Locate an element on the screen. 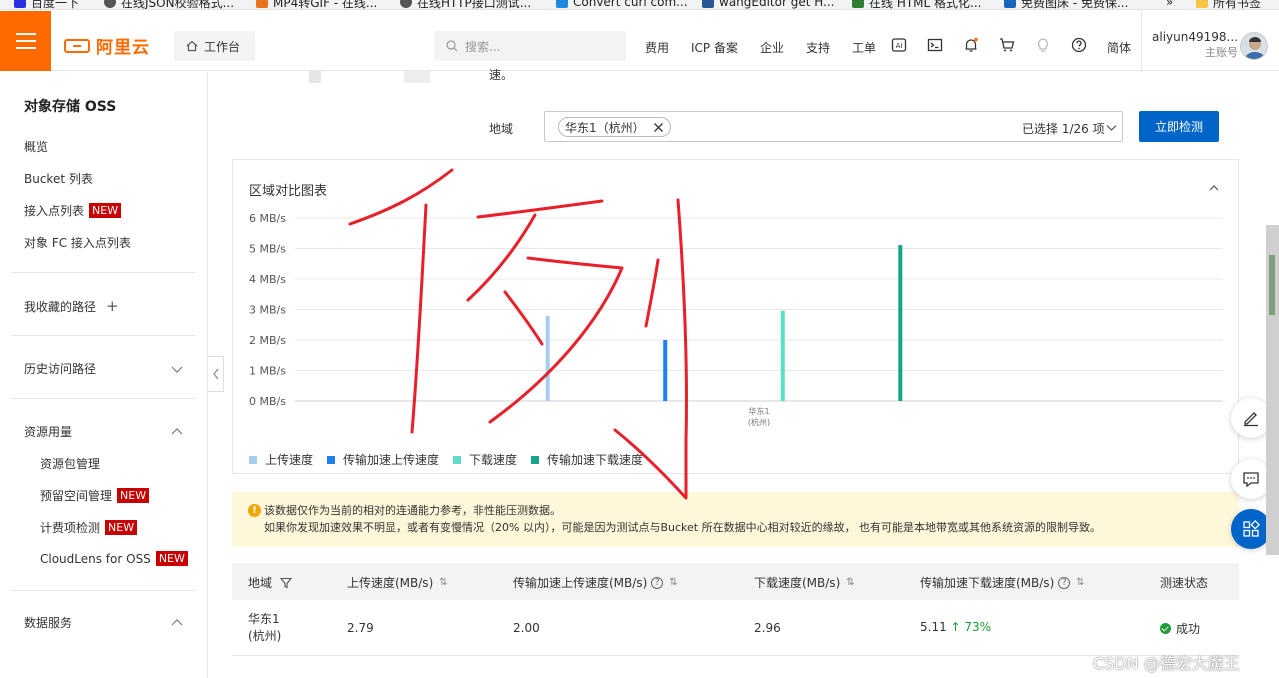  sidebar-item-bucket-list: Bucket 列表 is located at coordinates (58, 178).